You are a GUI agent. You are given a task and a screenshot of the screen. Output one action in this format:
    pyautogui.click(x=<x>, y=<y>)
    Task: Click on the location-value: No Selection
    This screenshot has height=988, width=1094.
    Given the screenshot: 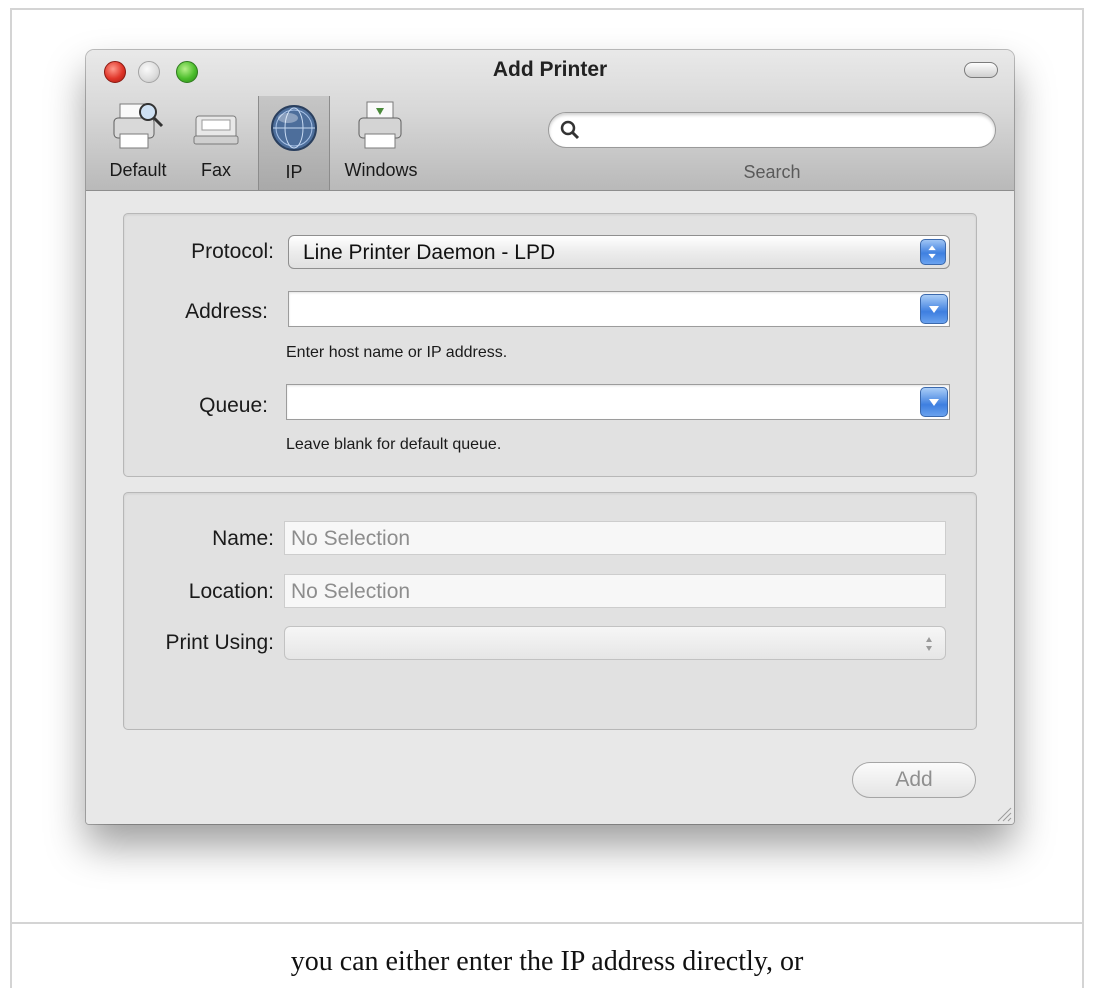 What is the action you would take?
    pyautogui.click(x=351, y=591)
    